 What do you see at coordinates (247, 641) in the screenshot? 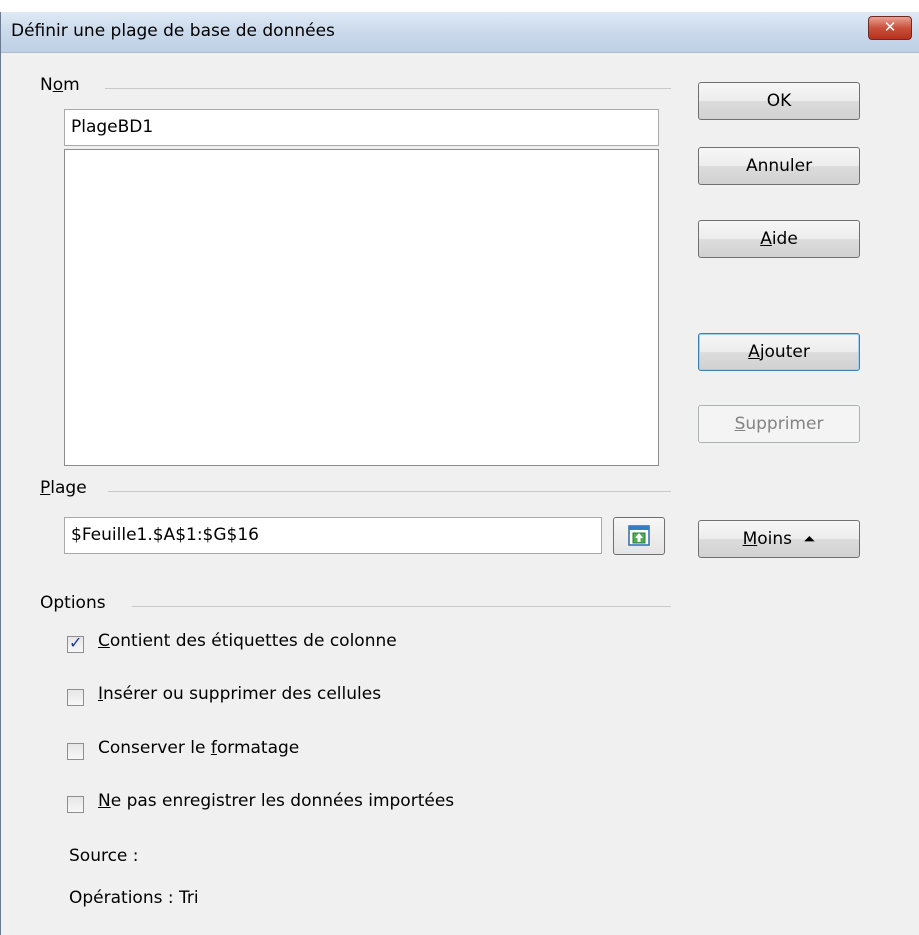
I see `option-label-column-labels: Contient des étiquettes de colonne` at bounding box center [247, 641].